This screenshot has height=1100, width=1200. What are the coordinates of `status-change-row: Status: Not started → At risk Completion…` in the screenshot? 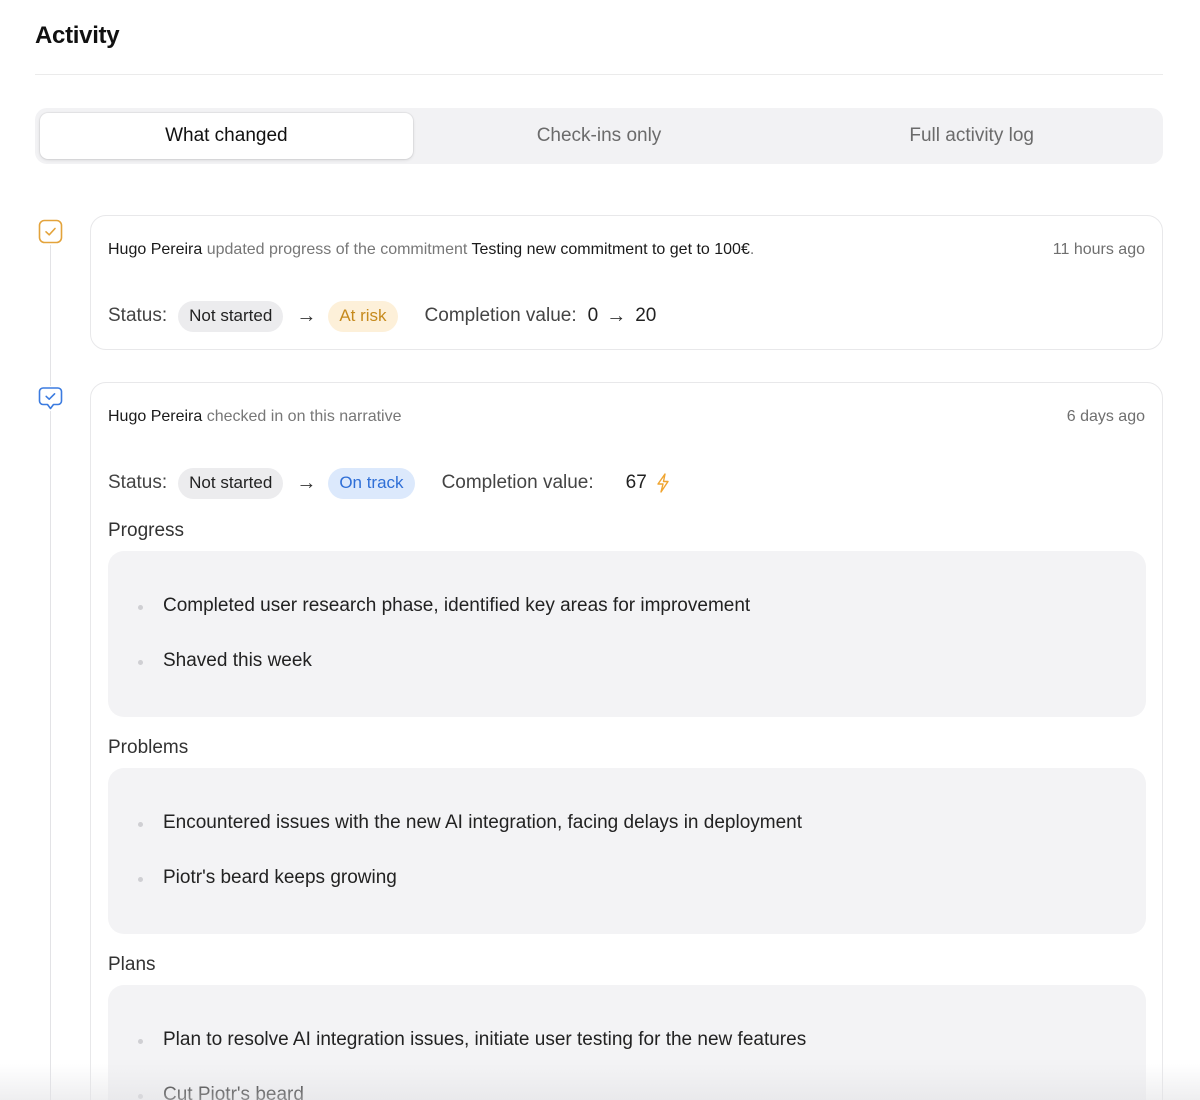 It's located at (382, 316).